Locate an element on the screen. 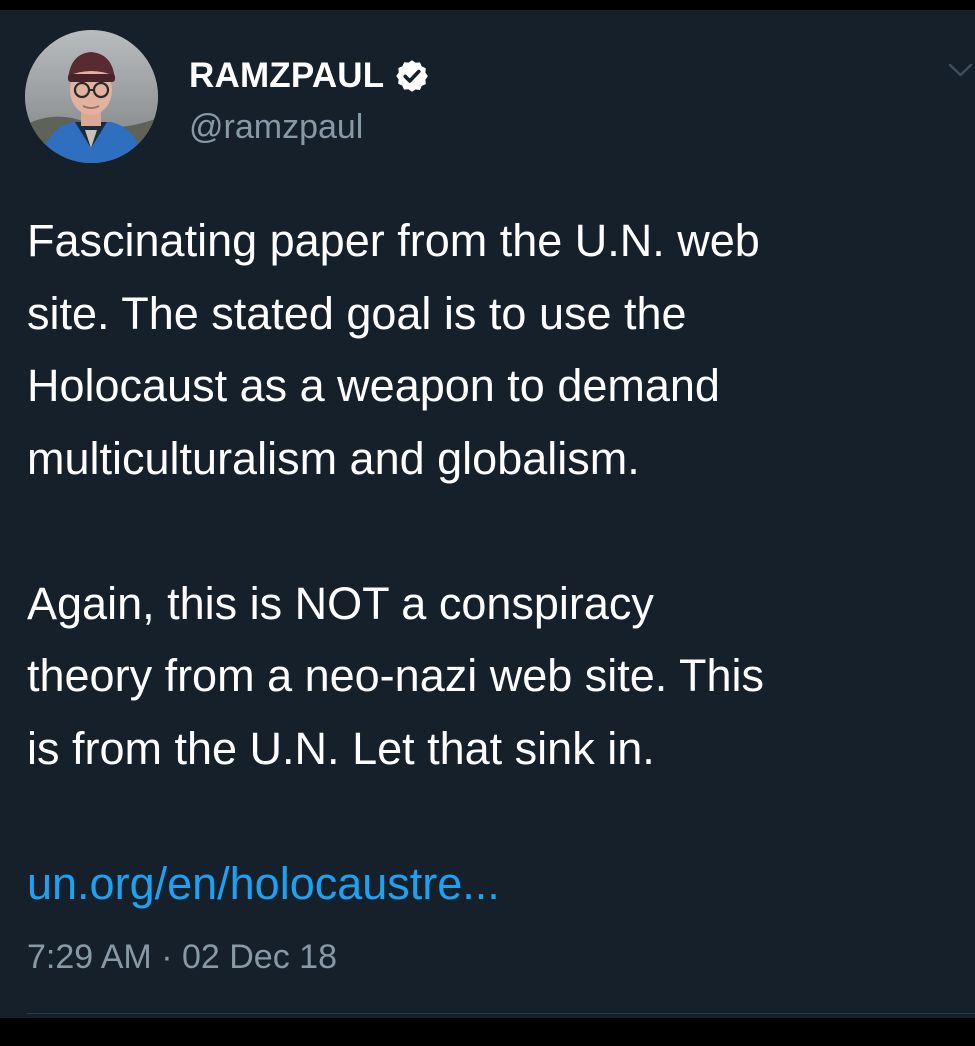 Image resolution: width=975 pixels, height=1046 pixels. verified-badge-icon is located at coordinates (412, 76).